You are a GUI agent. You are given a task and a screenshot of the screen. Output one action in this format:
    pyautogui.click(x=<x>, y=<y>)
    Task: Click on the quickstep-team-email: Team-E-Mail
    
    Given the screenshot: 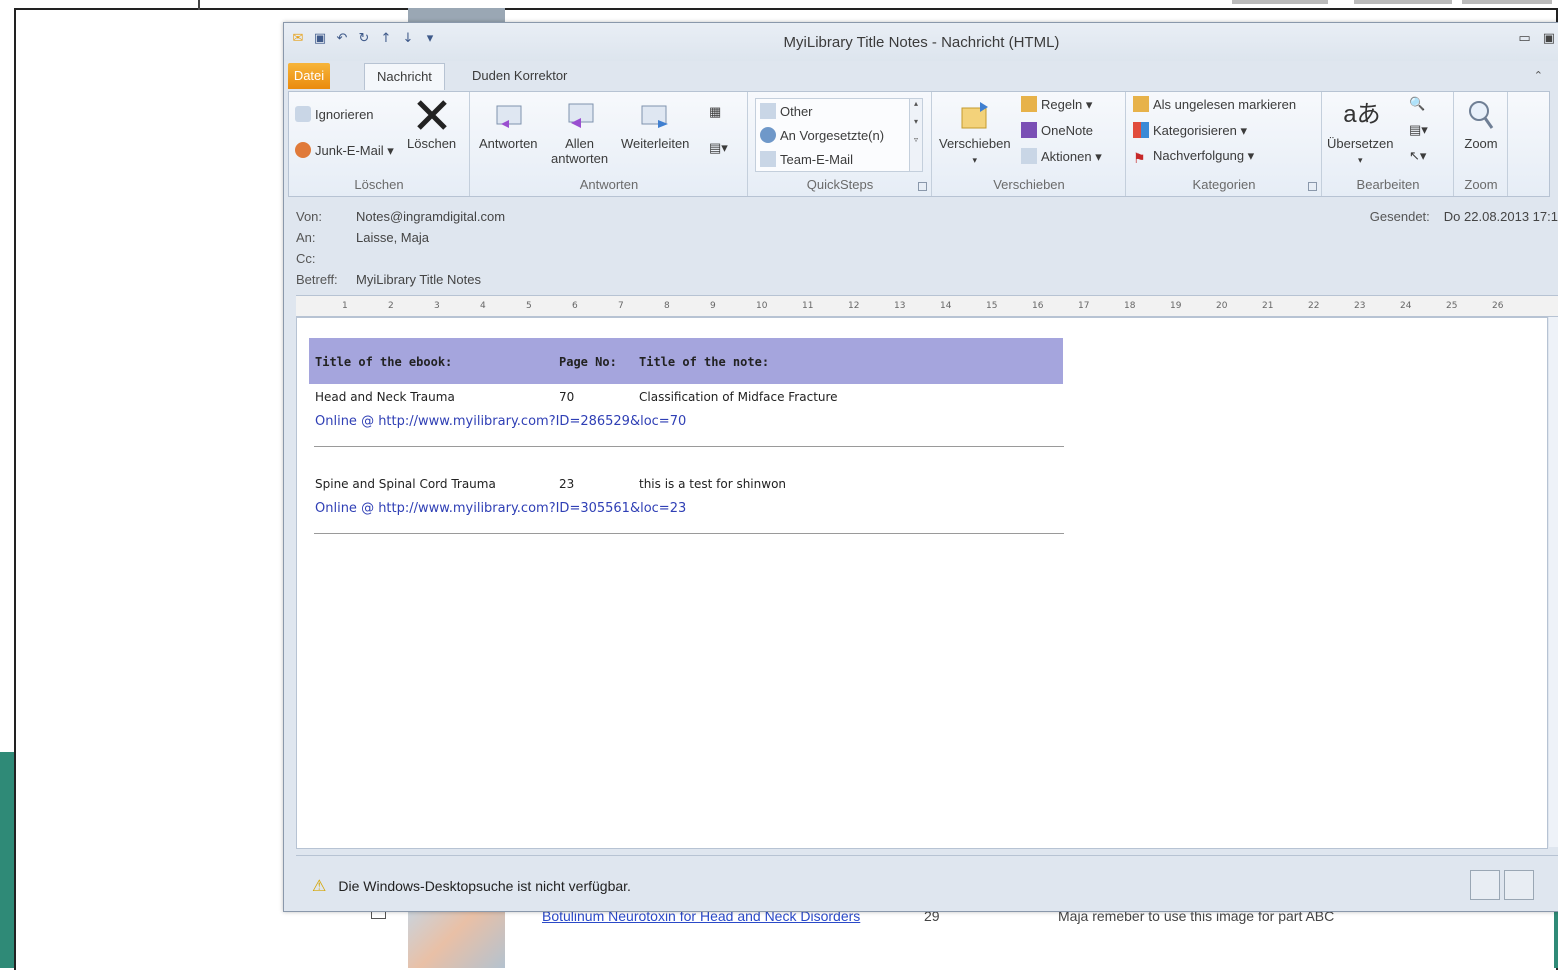 What is the action you would take?
    pyautogui.click(x=806, y=159)
    